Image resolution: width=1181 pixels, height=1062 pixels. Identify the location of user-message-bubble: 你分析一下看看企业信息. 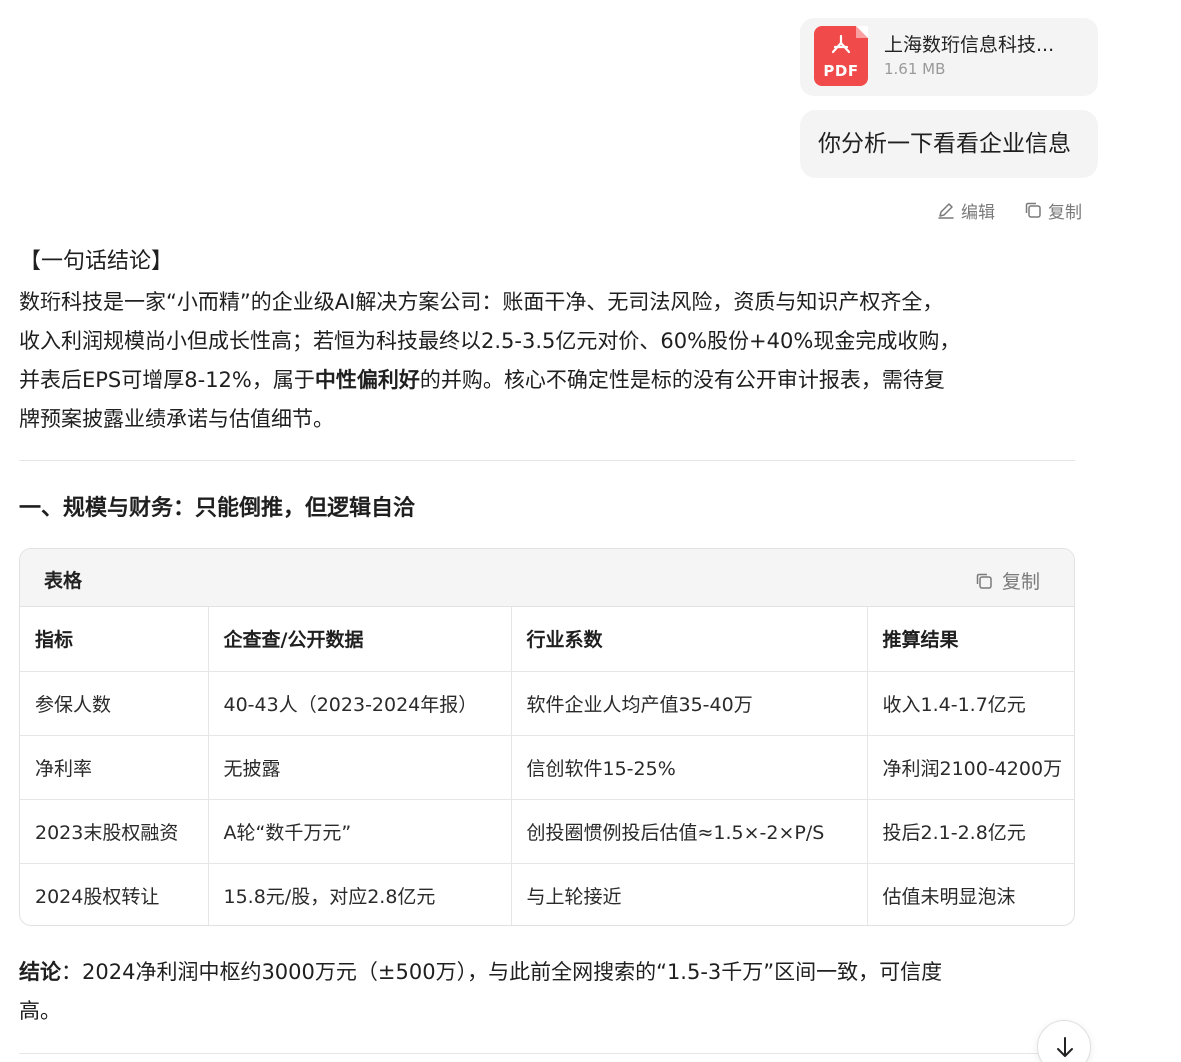
(949, 144).